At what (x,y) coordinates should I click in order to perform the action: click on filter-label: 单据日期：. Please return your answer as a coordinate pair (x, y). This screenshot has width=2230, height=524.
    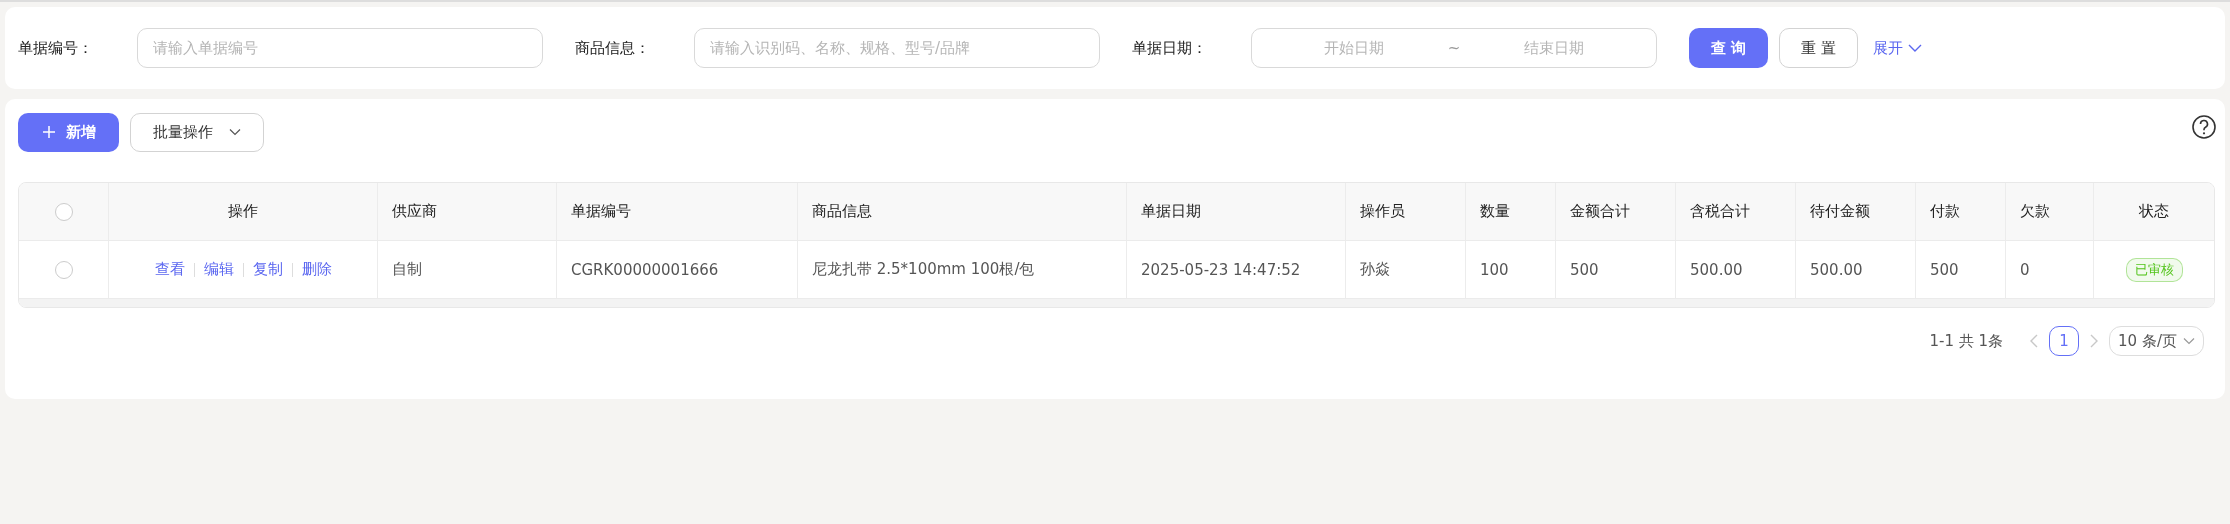
    Looking at the image, I should click on (1170, 48).